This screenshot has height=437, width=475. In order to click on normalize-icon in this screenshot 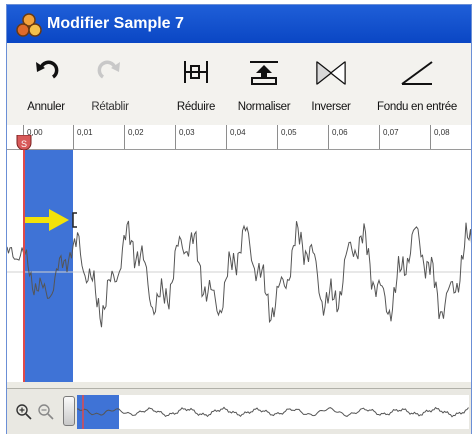, I will do `click(264, 73)`.